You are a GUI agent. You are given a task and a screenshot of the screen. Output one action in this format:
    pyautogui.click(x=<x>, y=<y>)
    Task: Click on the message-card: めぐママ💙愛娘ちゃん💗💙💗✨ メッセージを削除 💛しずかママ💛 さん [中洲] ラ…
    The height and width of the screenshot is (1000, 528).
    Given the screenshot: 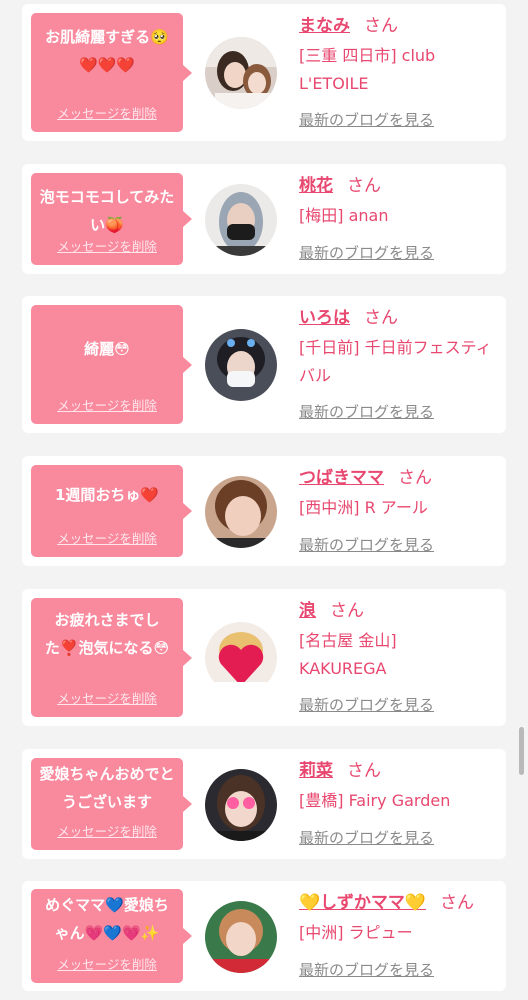 What is the action you would take?
    pyautogui.click(x=264, y=936)
    